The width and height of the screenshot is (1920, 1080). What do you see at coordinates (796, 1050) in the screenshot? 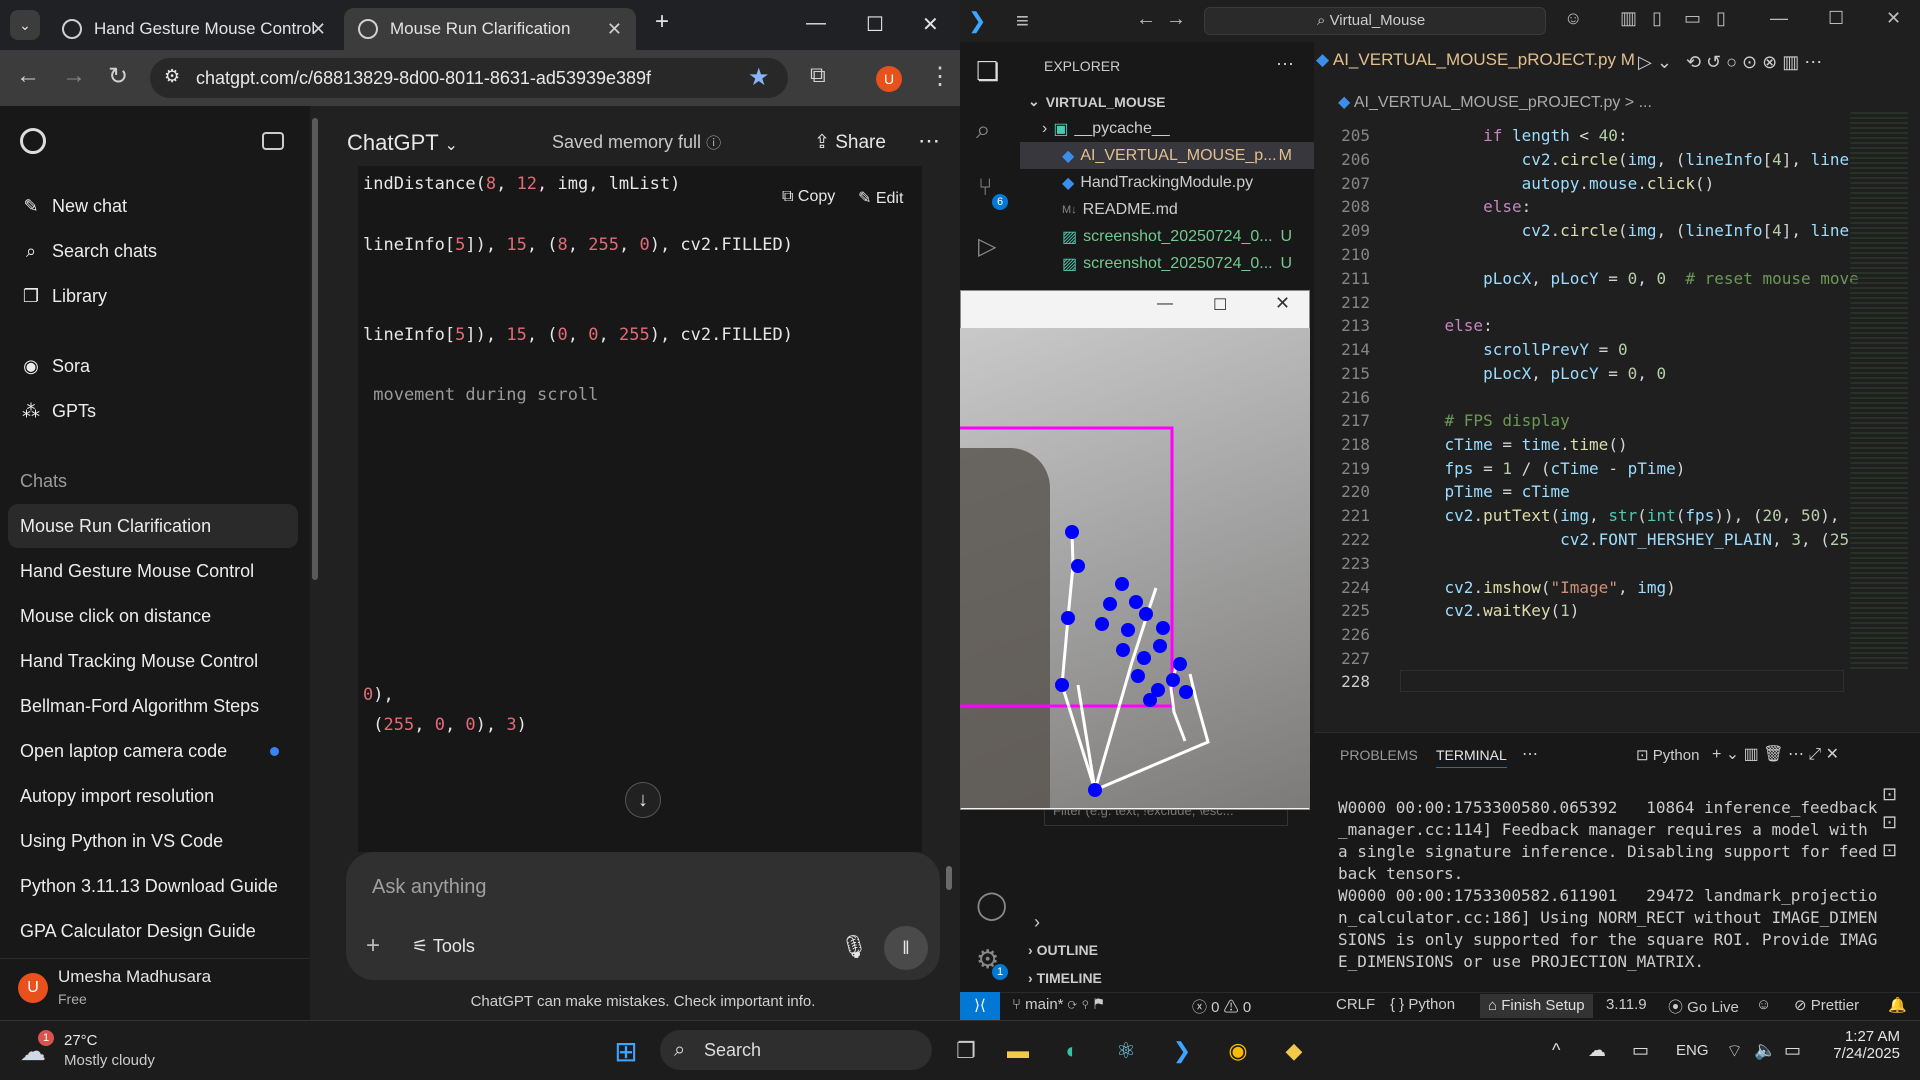
I see `taskbar-search: ⌕ Search` at bounding box center [796, 1050].